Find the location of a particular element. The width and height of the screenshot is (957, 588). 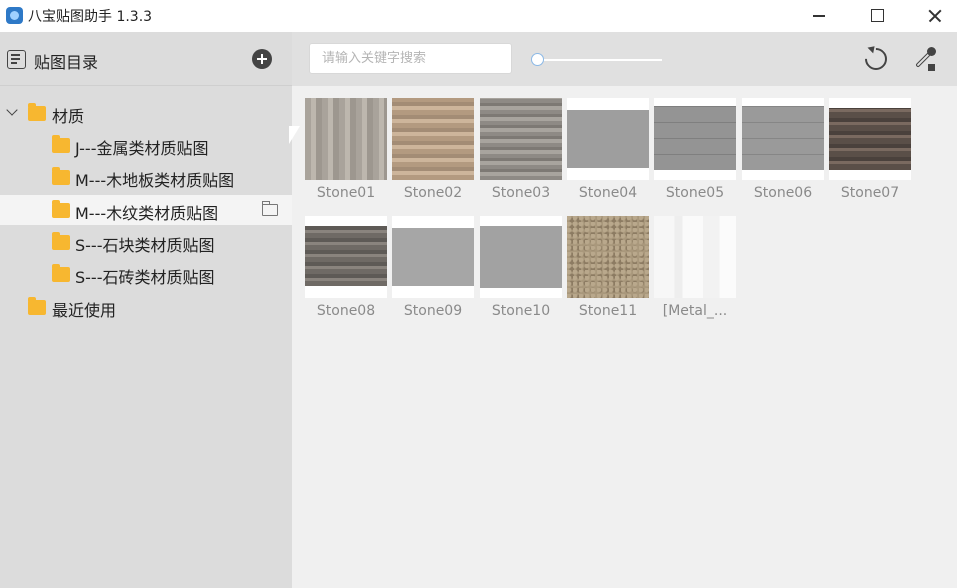

texture-label: Stone07 is located at coordinates (870, 193).